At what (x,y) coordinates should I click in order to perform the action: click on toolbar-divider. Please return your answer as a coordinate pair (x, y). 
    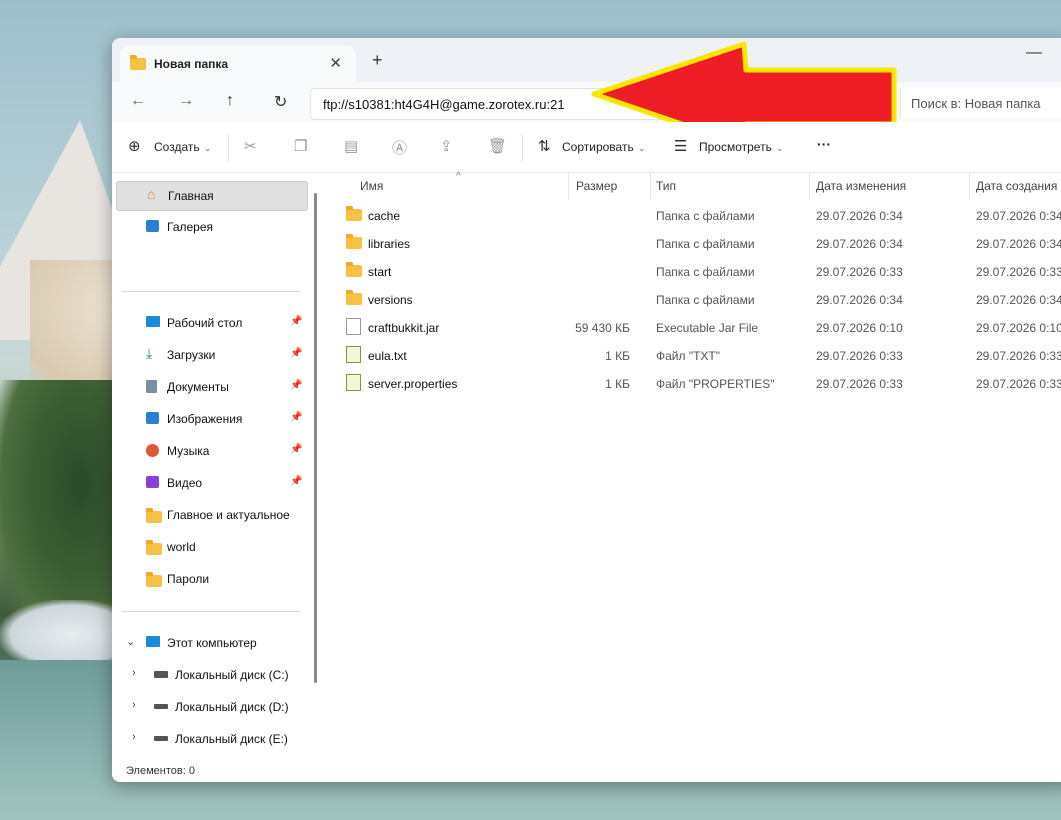
    Looking at the image, I should click on (522, 148).